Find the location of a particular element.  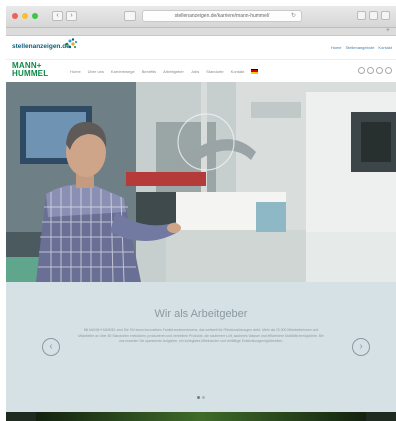

nav-item-jobs: Jobs is located at coordinates (195, 71).